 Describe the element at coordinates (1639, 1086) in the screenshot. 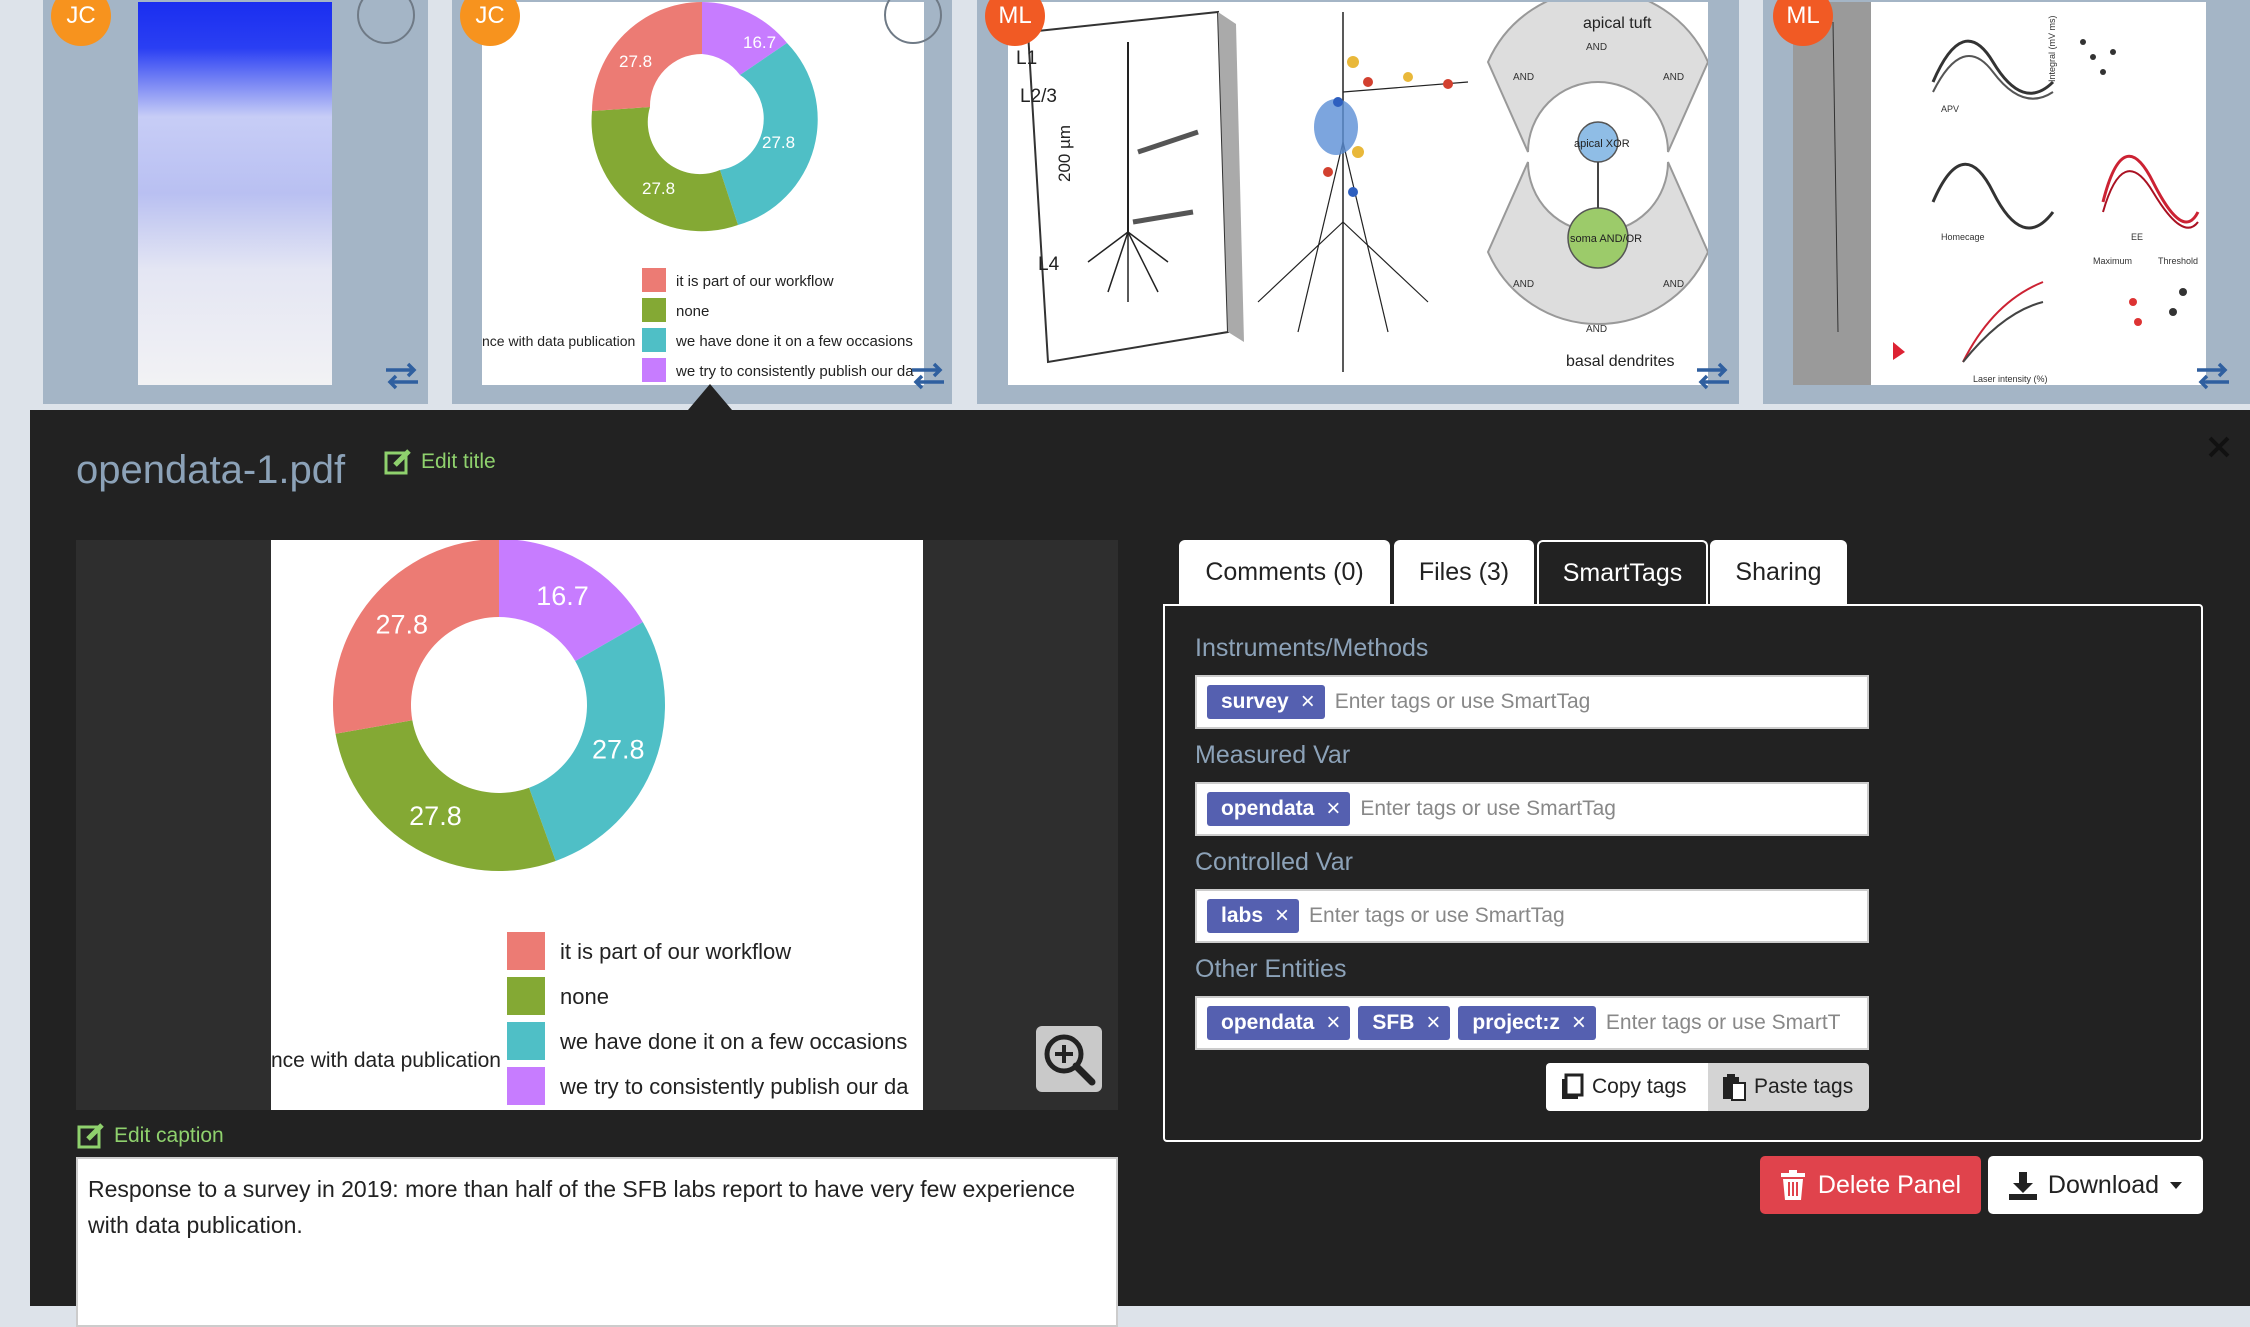

I see `copy-tags-label: Copy tags` at that location.